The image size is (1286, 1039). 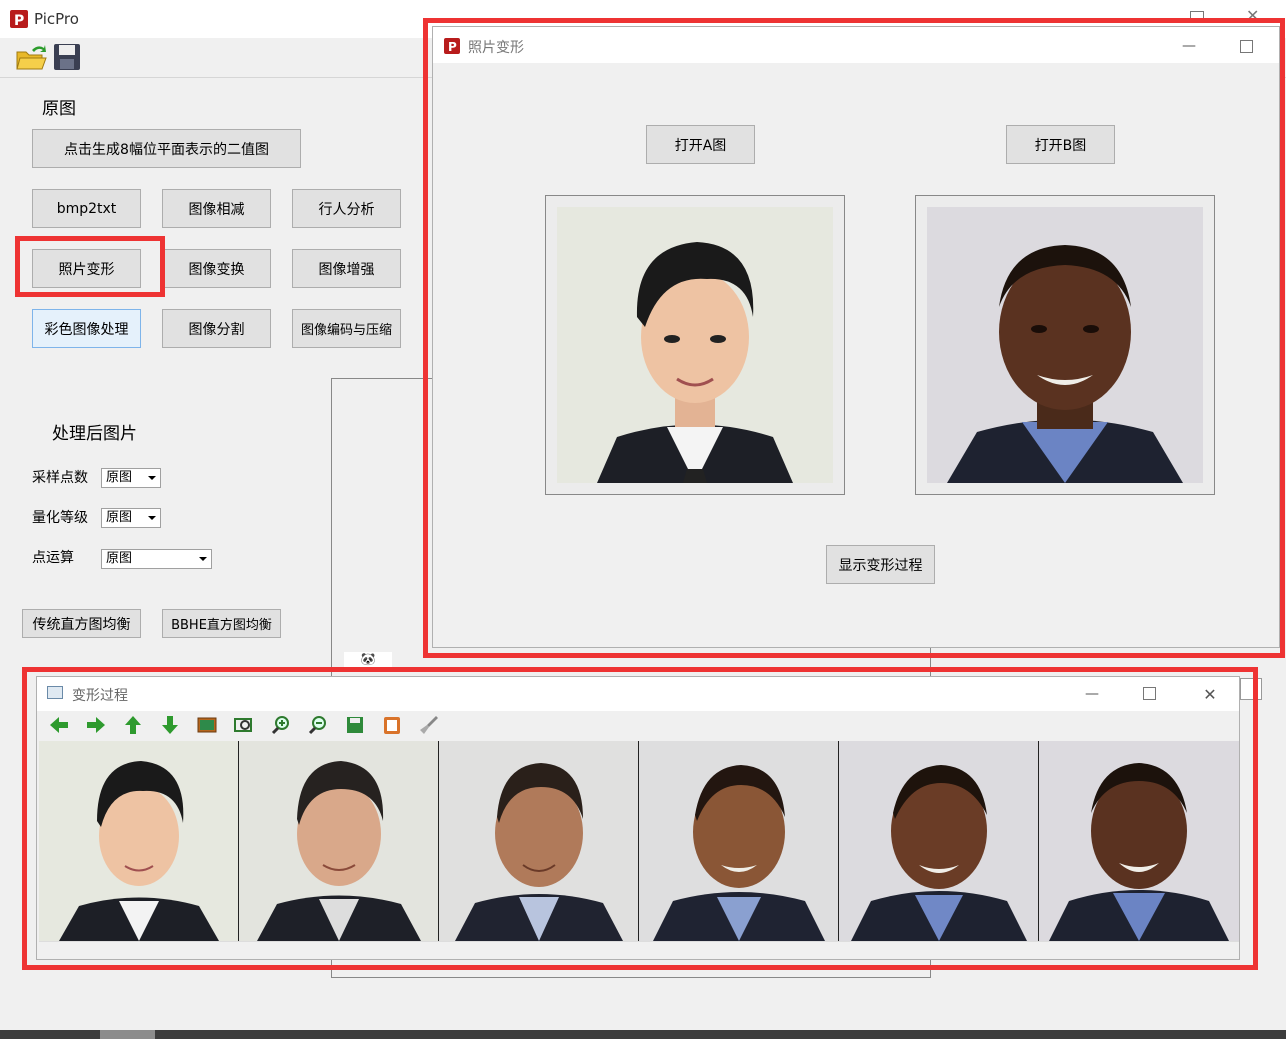 I want to click on image-encode-button: 图像编码与压缩, so click(x=346, y=328).